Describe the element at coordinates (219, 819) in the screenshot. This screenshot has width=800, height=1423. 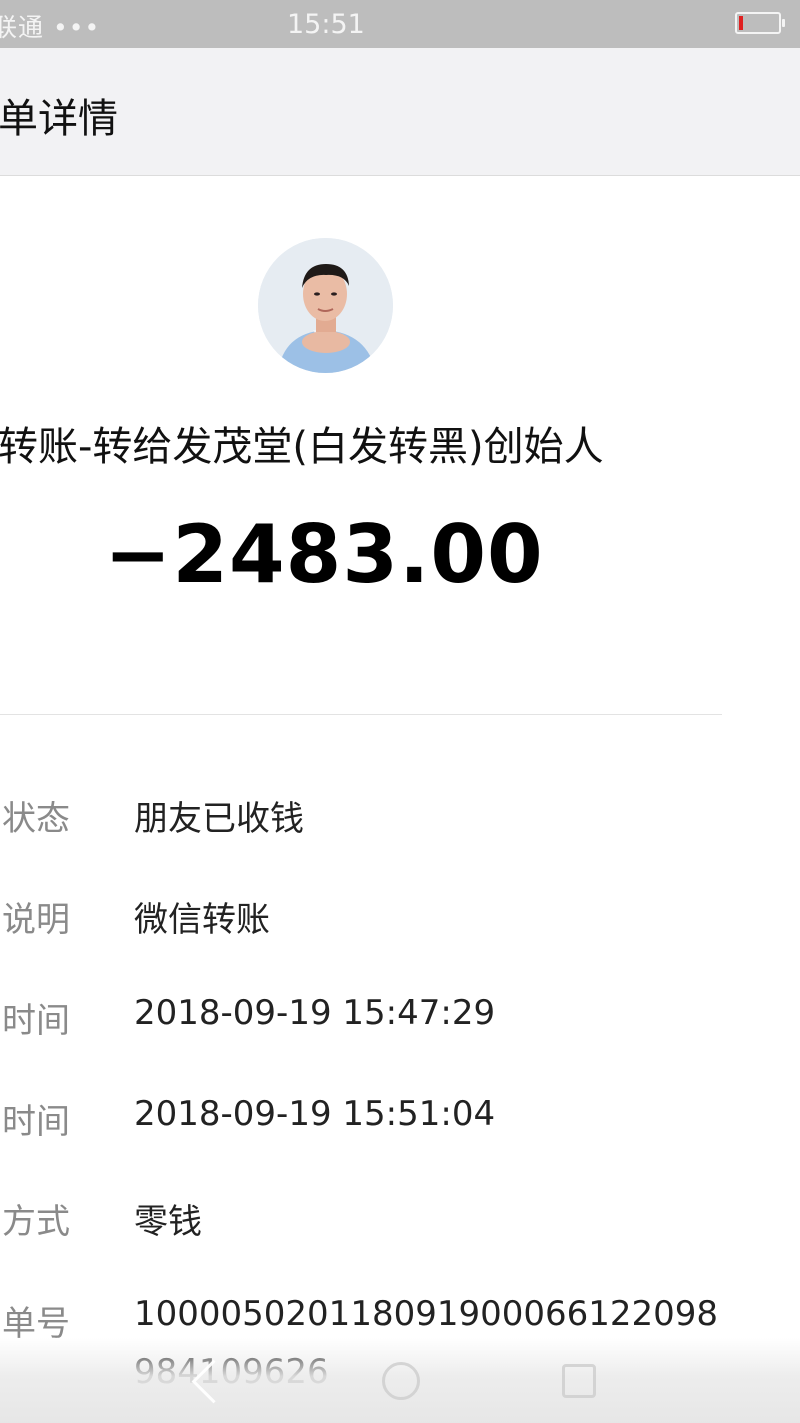
I see `detail-value: 朋友已收钱` at that location.